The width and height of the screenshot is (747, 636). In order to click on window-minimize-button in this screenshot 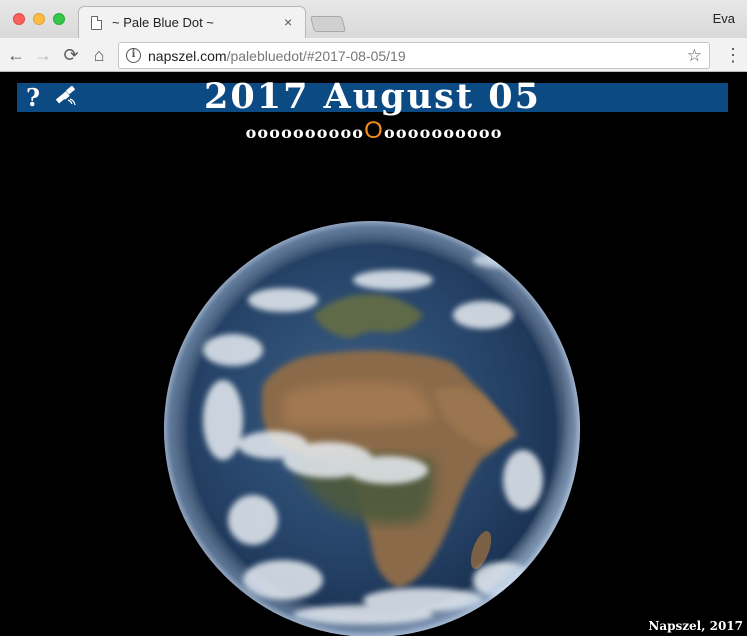, I will do `click(39, 19)`.